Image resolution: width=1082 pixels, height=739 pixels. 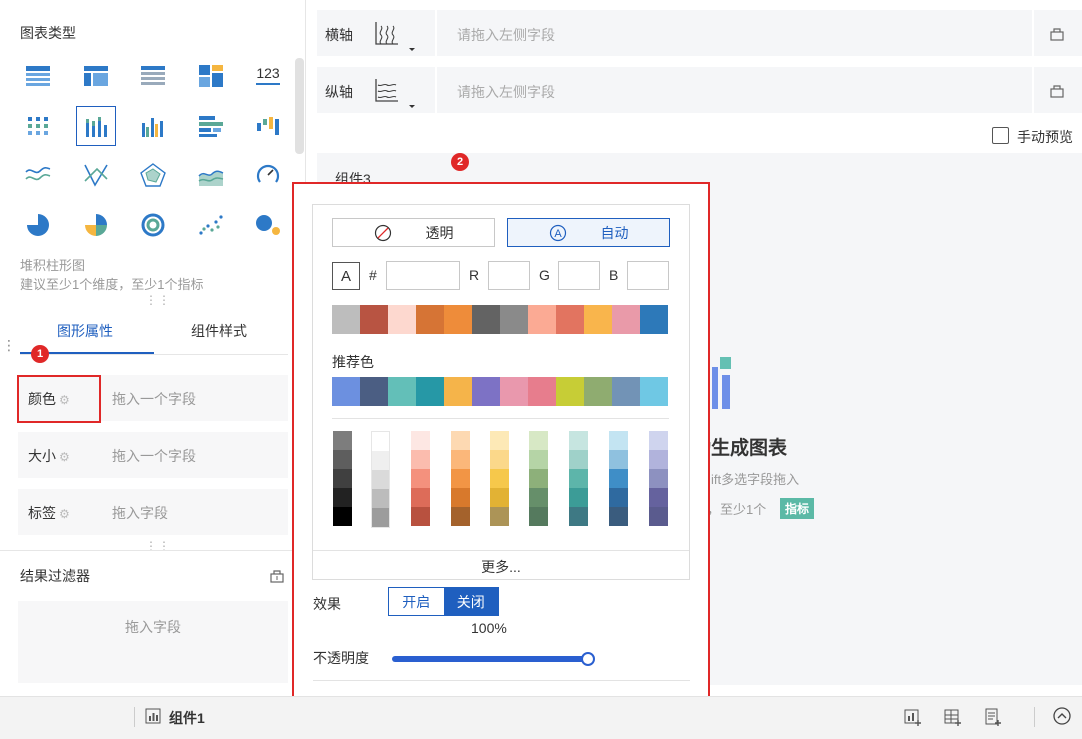 I want to click on cross-table-icon, so click(x=96, y=76).